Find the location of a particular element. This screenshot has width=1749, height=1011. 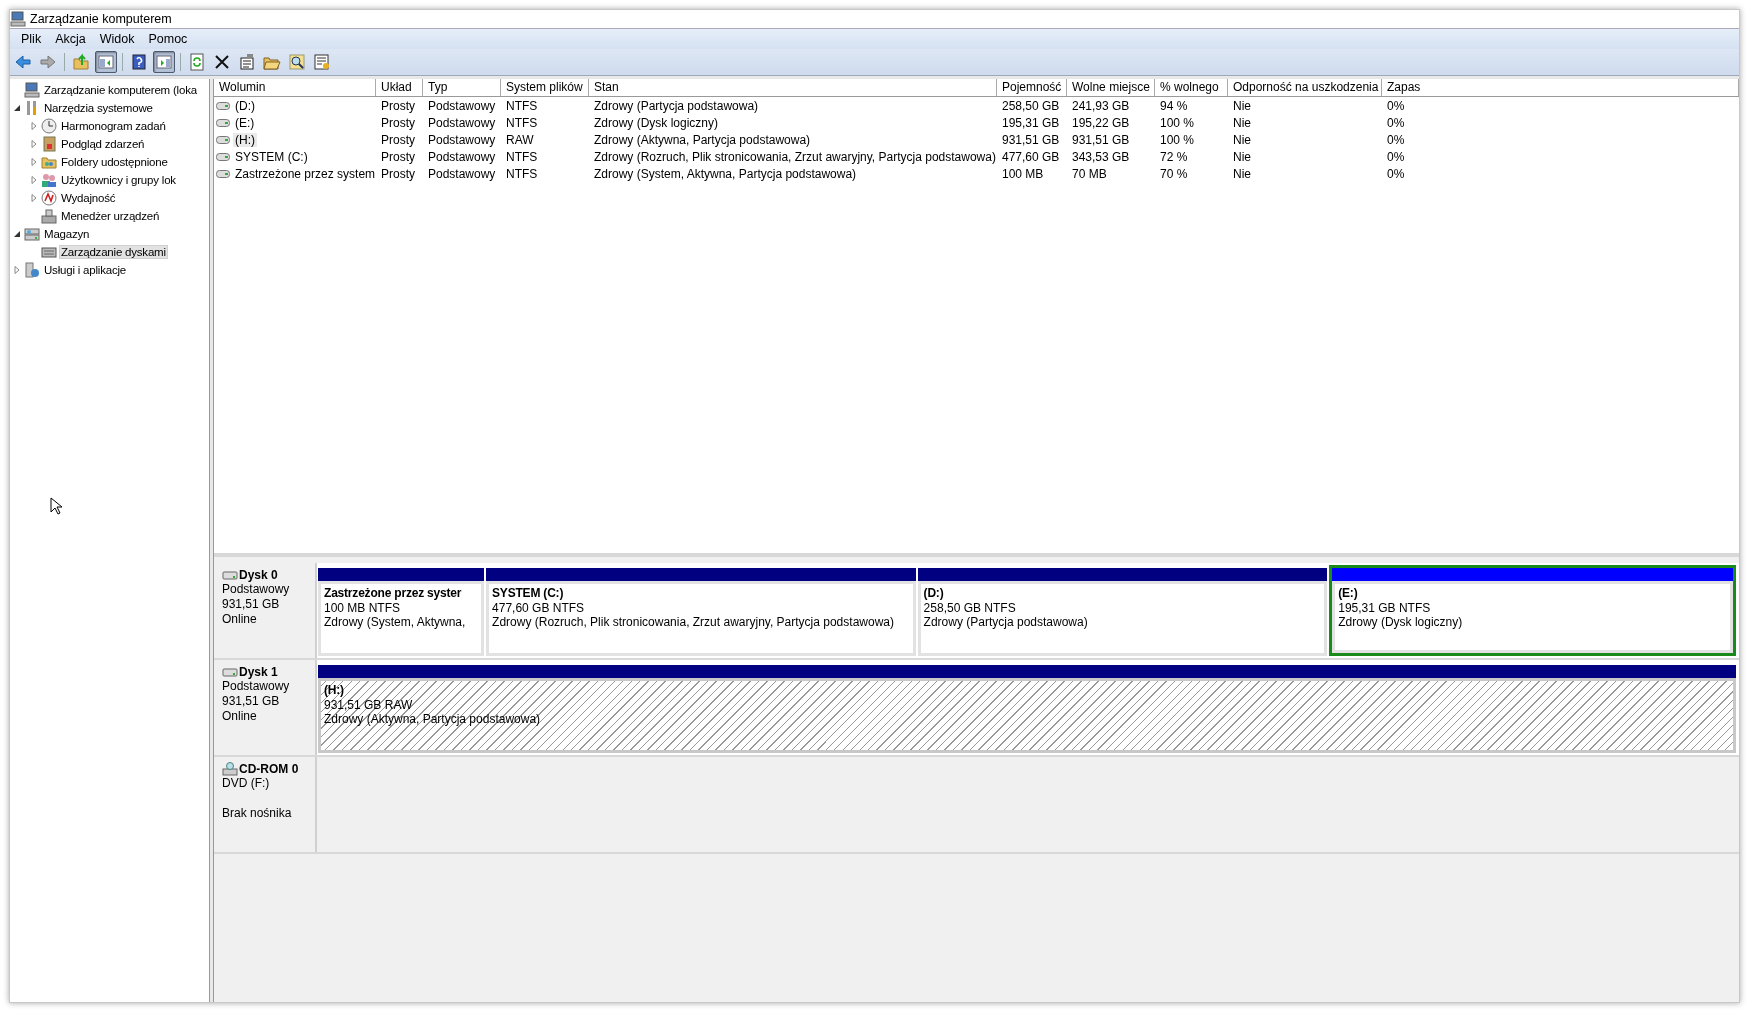

table-cell: SYSTEM (C:) is located at coordinates (271, 156).